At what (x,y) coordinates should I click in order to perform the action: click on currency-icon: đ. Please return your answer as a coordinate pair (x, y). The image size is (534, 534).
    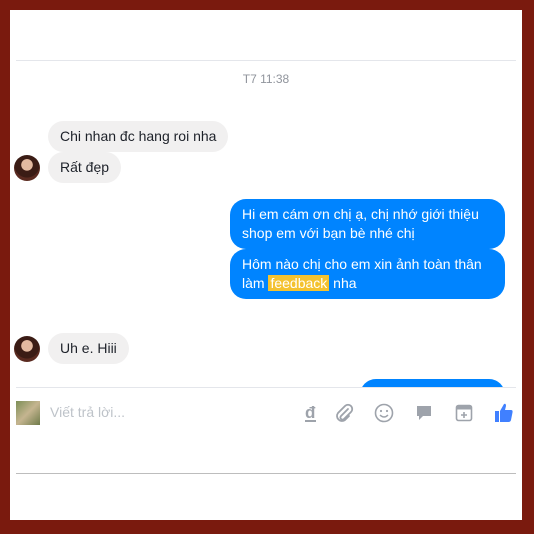
    Looking at the image, I should click on (312, 413).